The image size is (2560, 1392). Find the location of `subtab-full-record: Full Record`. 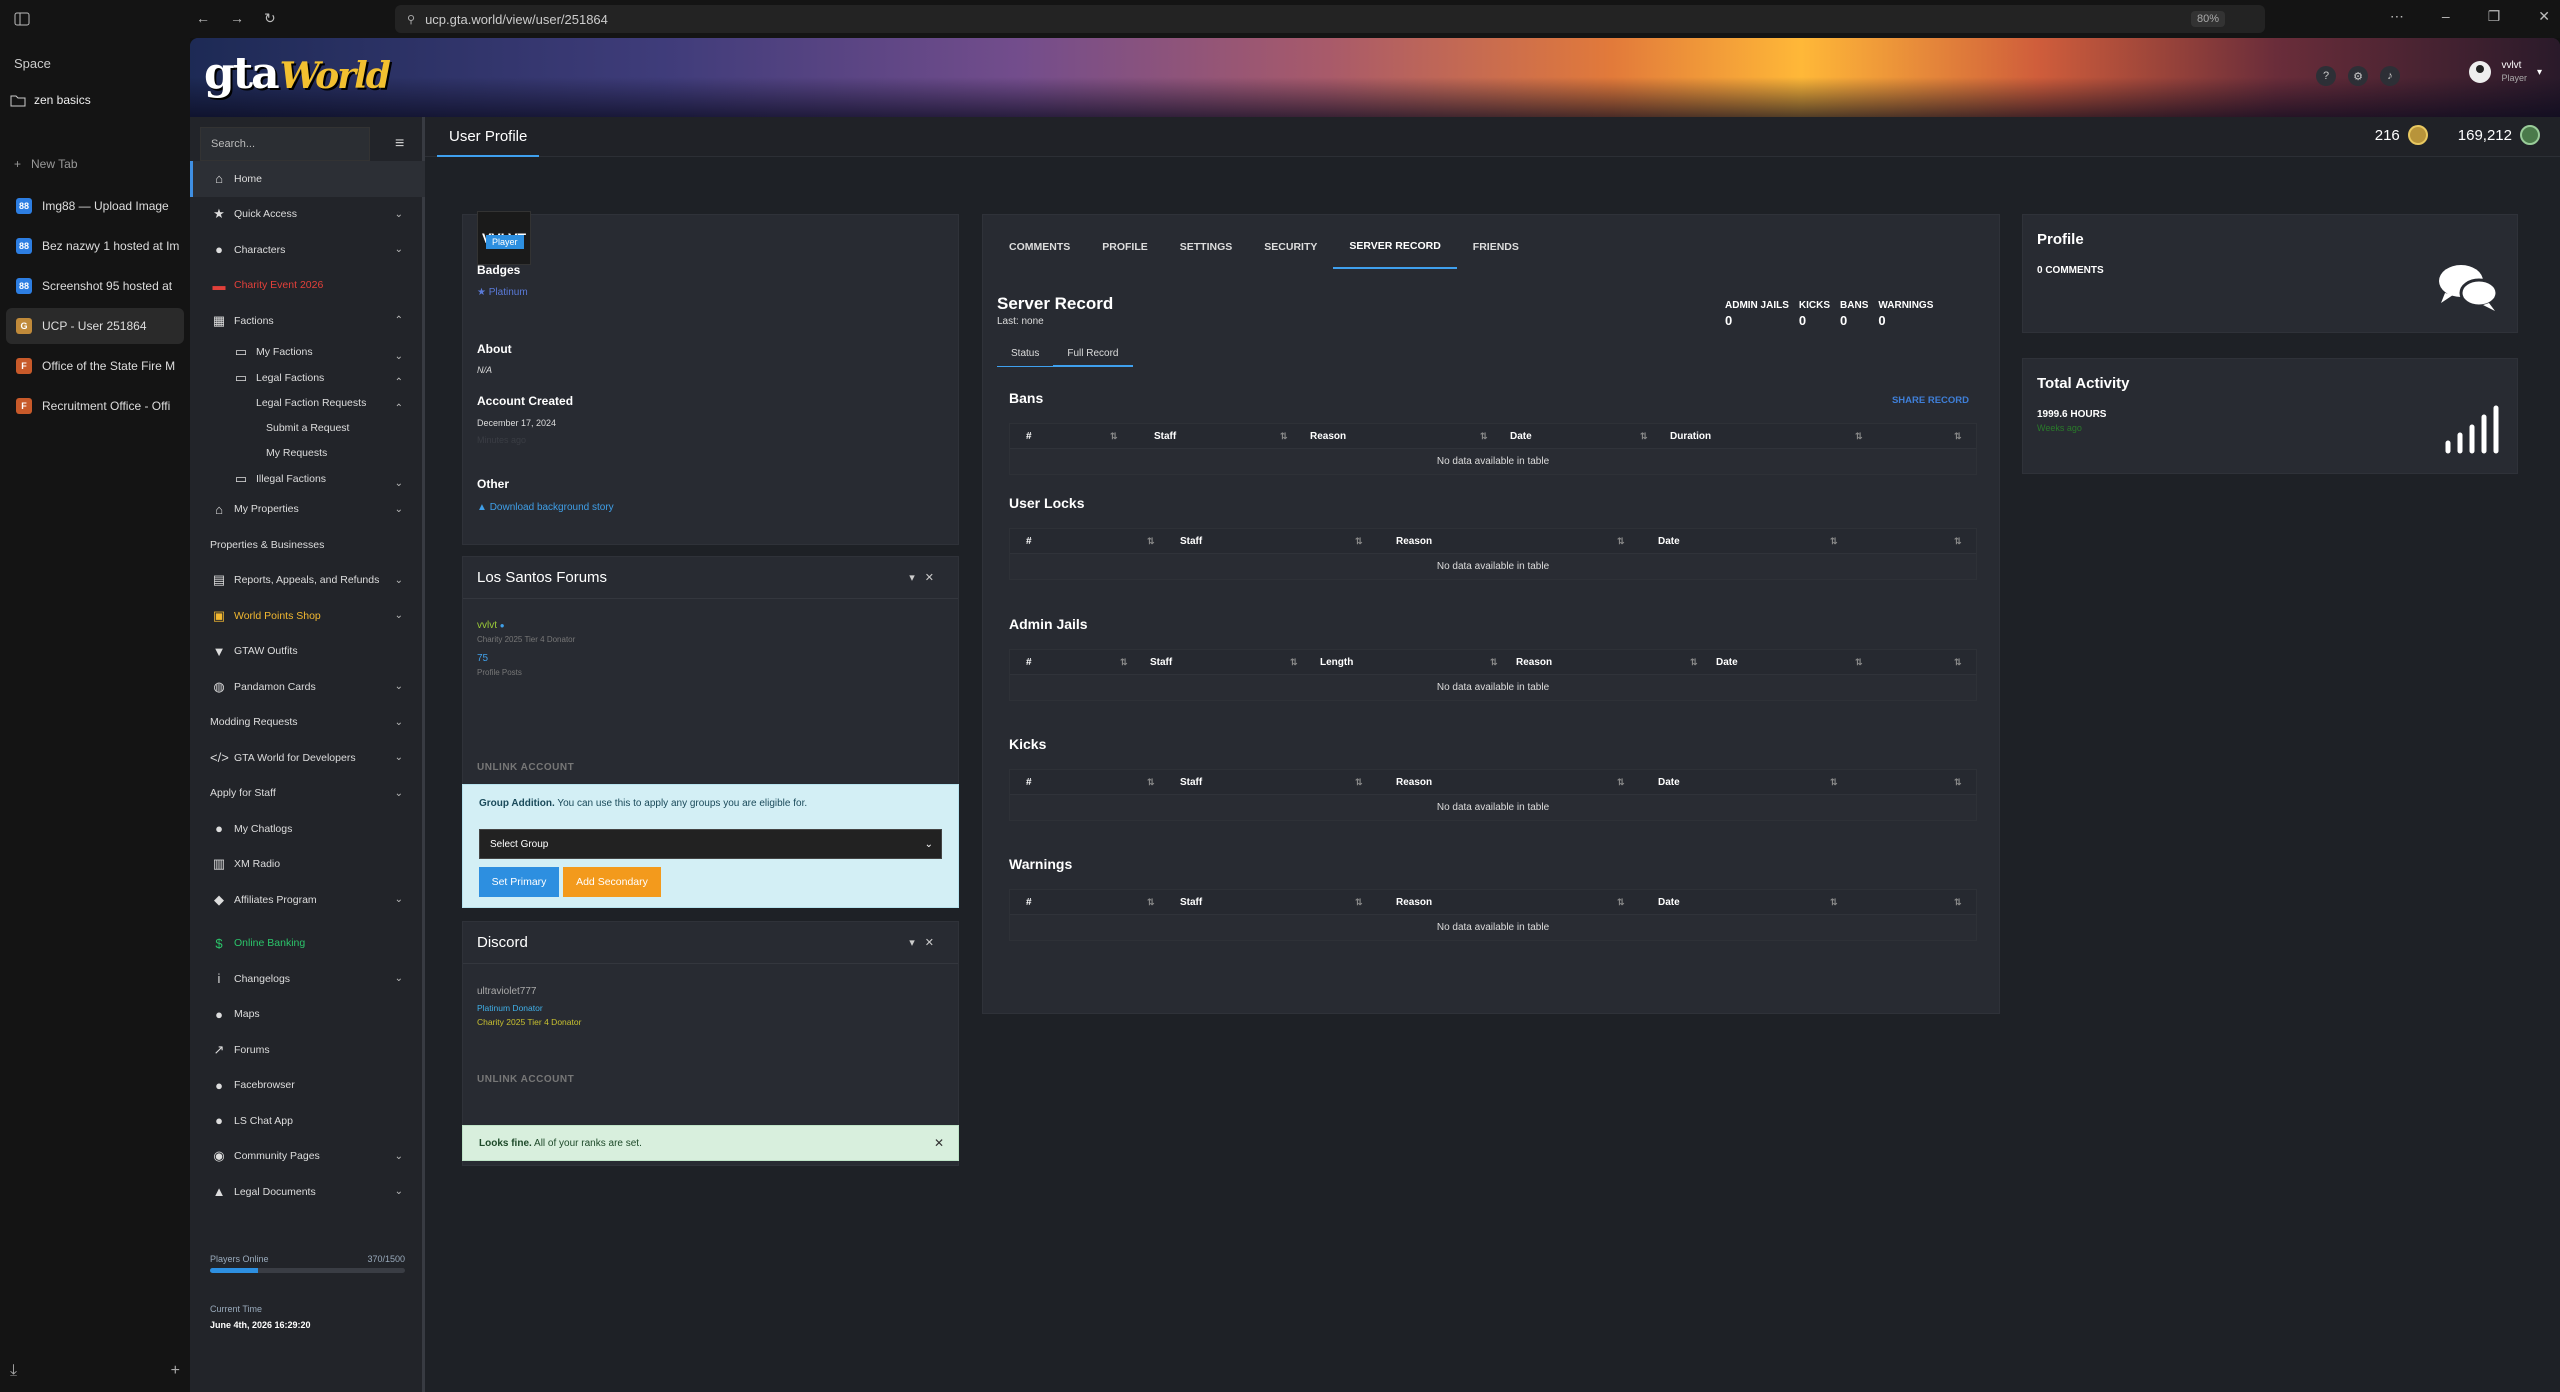

subtab-full-record: Full Record is located at coordinates (1093, 354).